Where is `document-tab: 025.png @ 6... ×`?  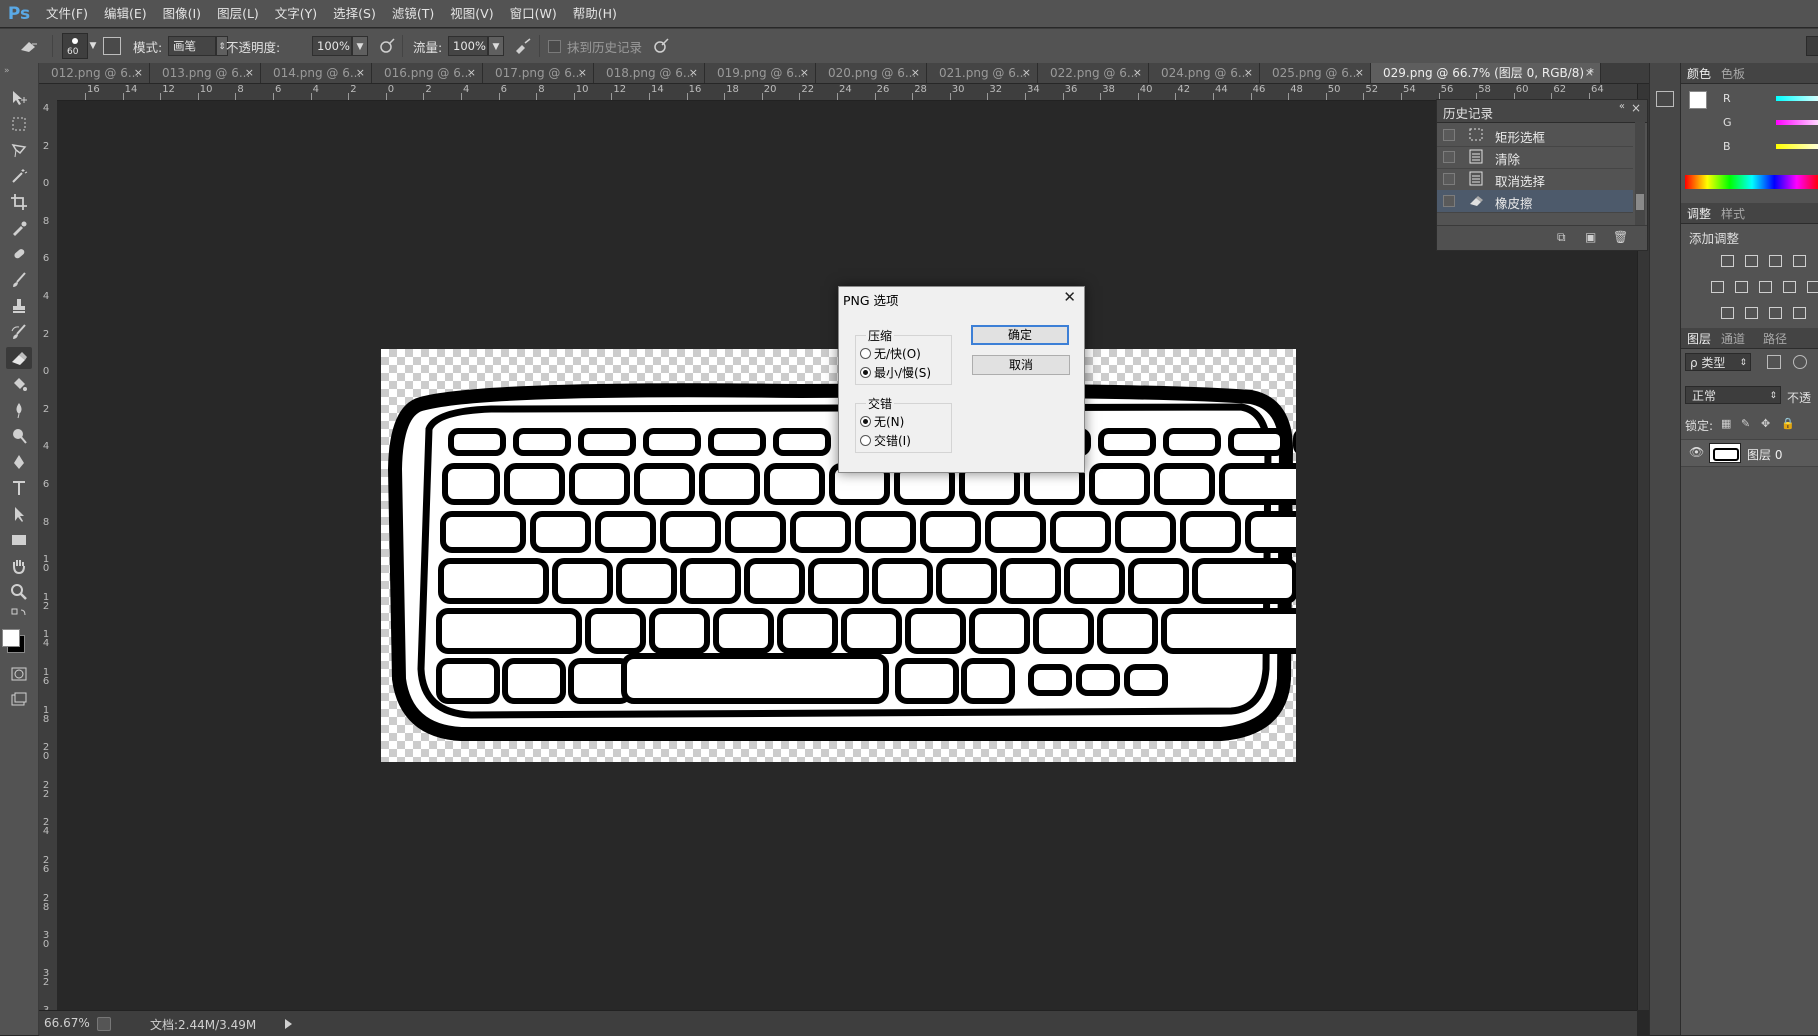
document-tab: 025.png @ 6... × is located at coordinates (1315, 73).